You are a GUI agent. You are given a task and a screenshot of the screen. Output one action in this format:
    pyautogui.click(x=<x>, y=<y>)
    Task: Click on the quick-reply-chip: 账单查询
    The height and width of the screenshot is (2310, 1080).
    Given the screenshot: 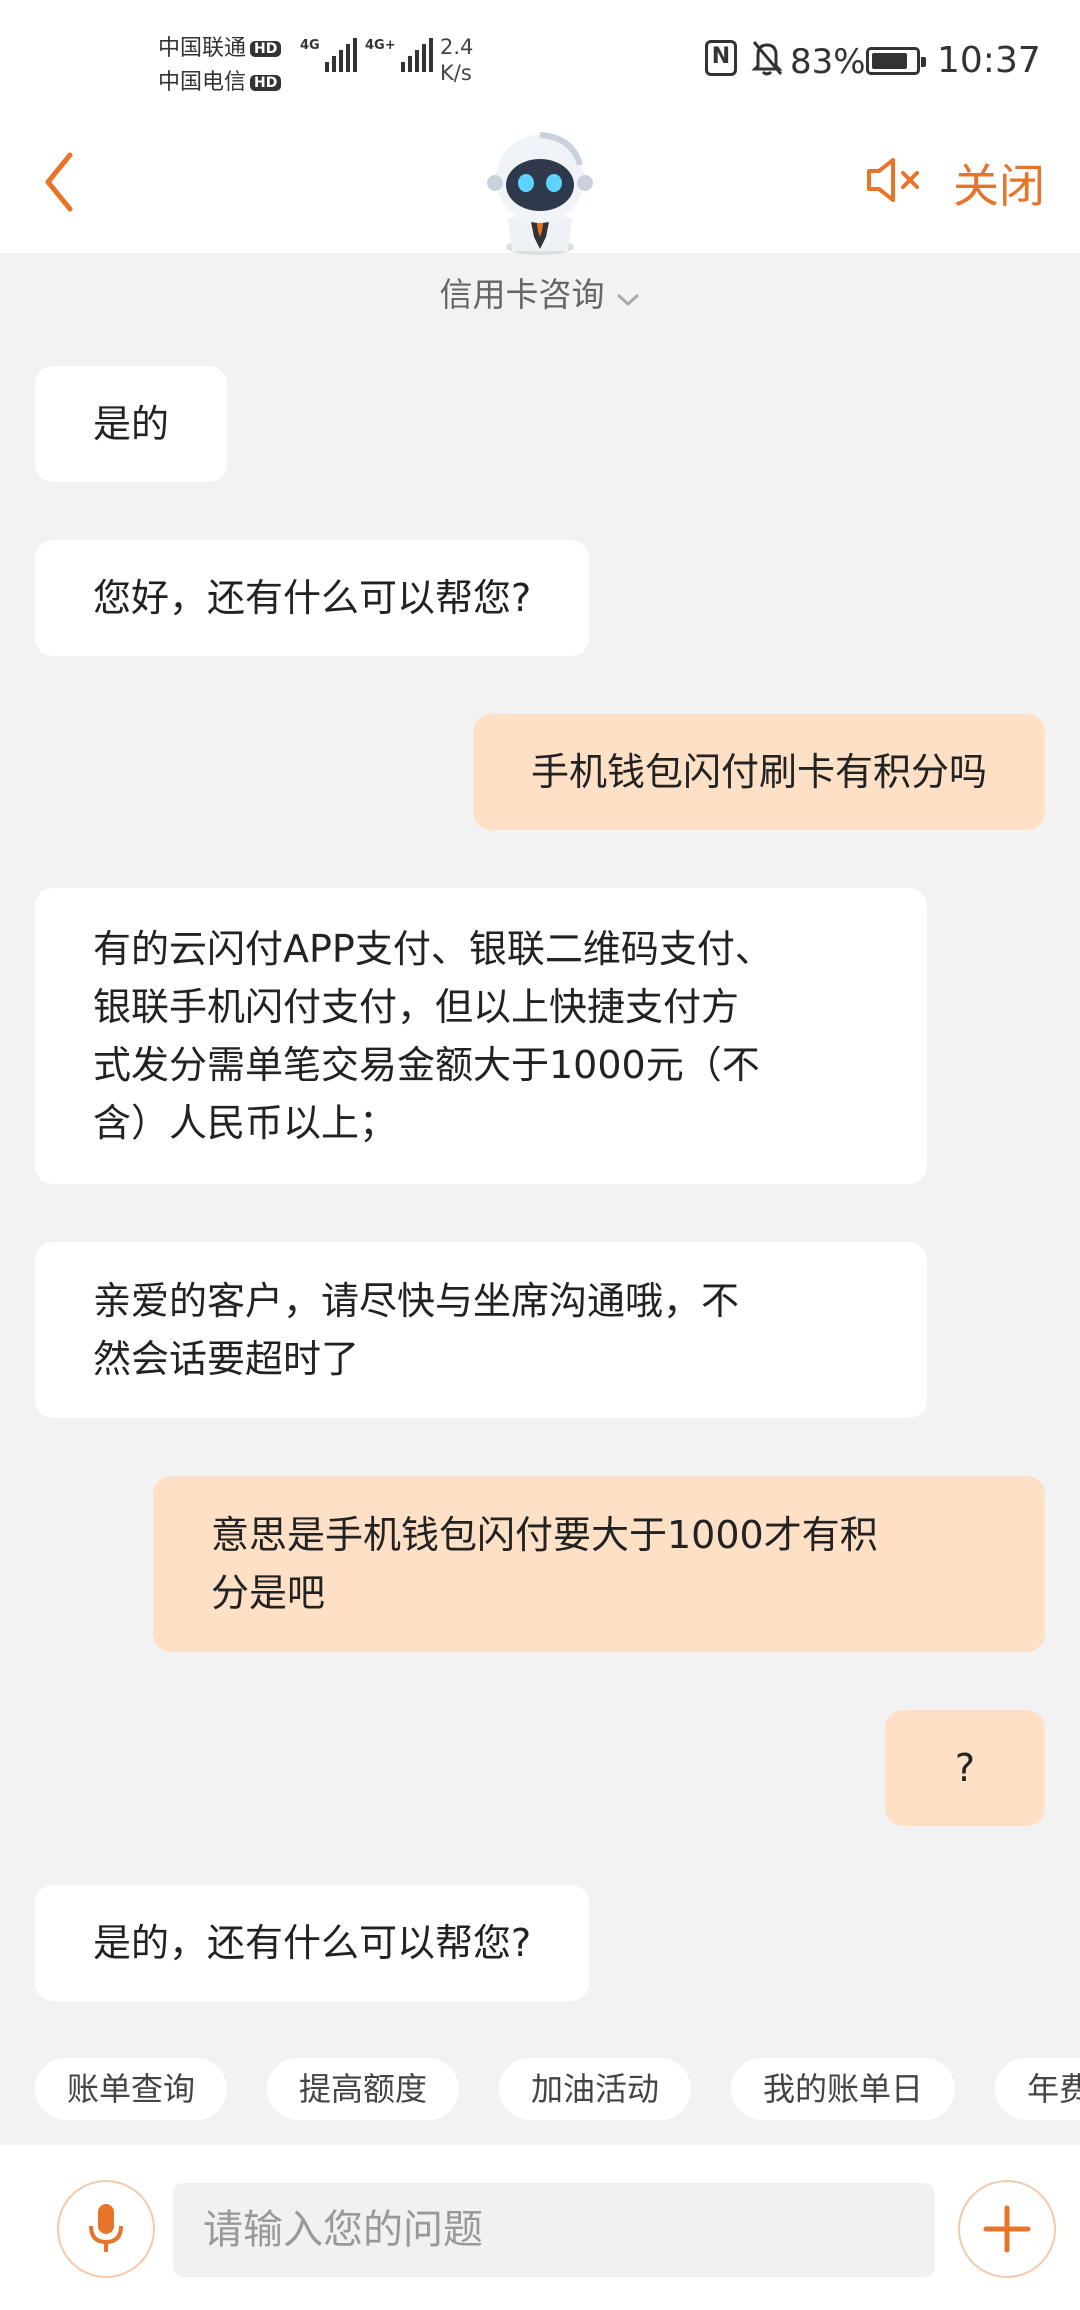 What is the action you would take?
    pyautogui.click(x=131, y=2089)
    